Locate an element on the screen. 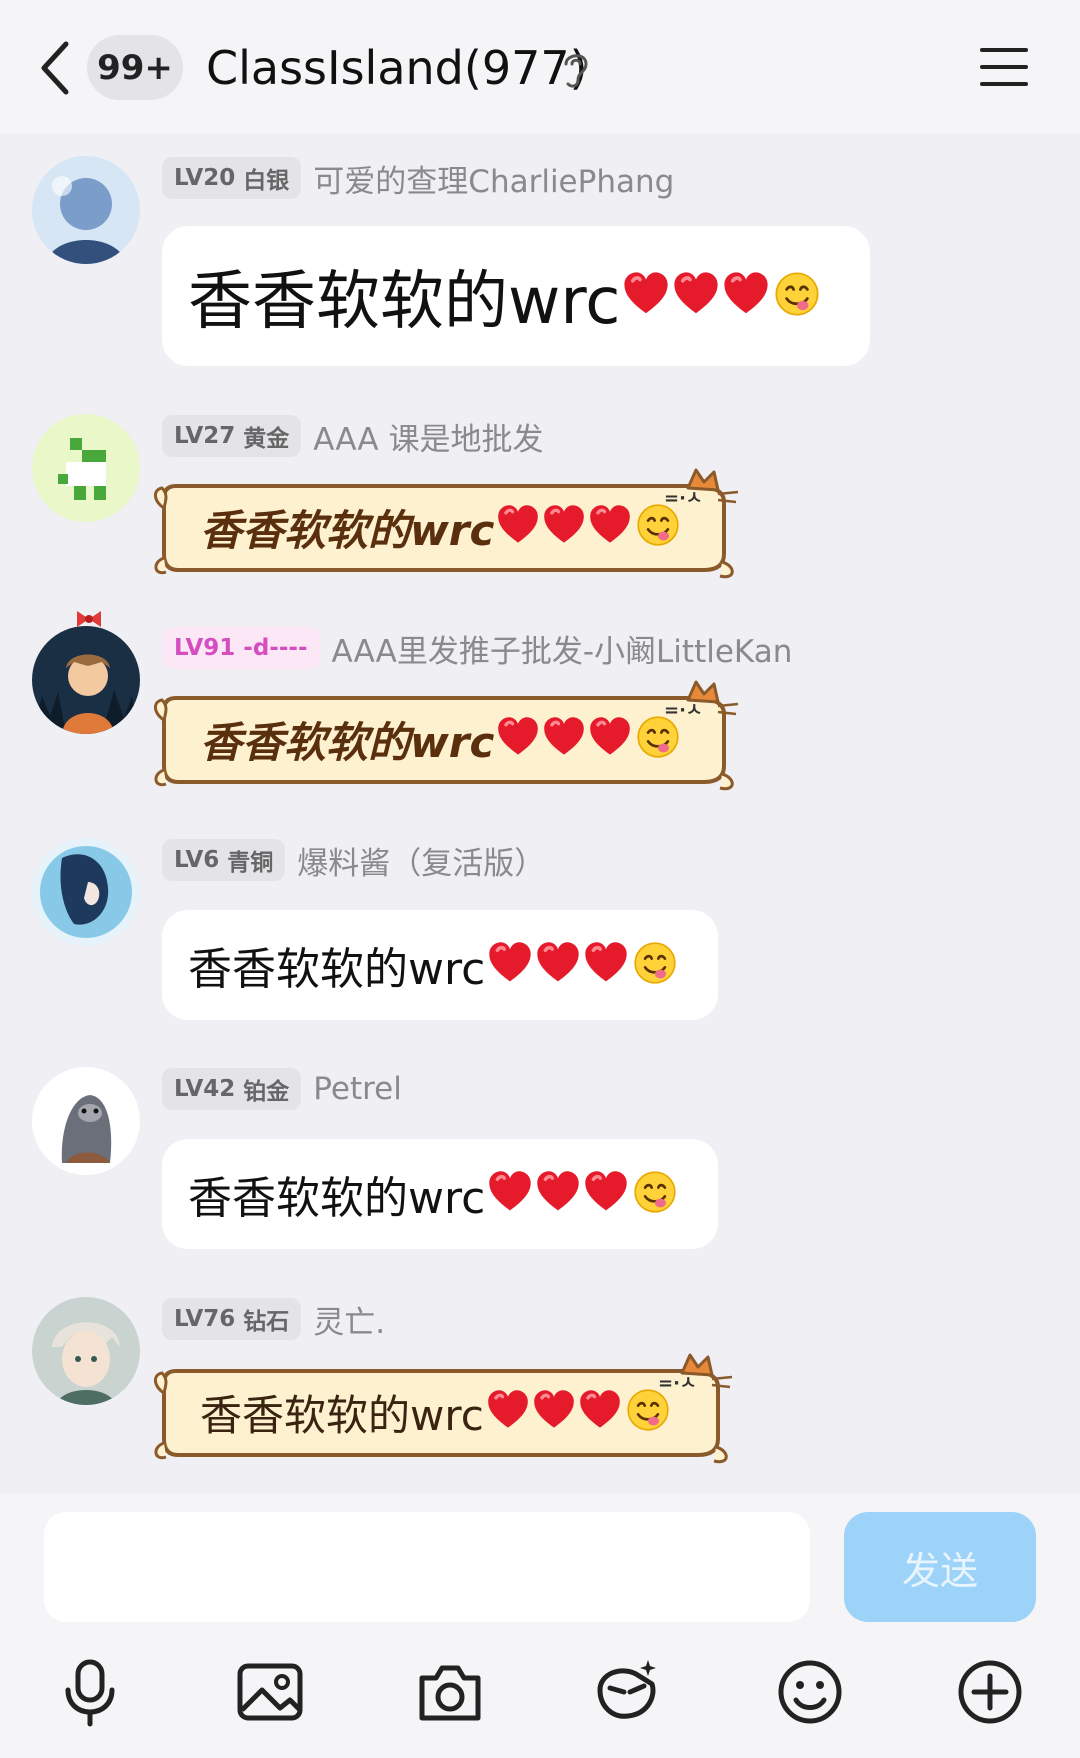  level-rank: 铂金 is located at coordinates (266, 1092).